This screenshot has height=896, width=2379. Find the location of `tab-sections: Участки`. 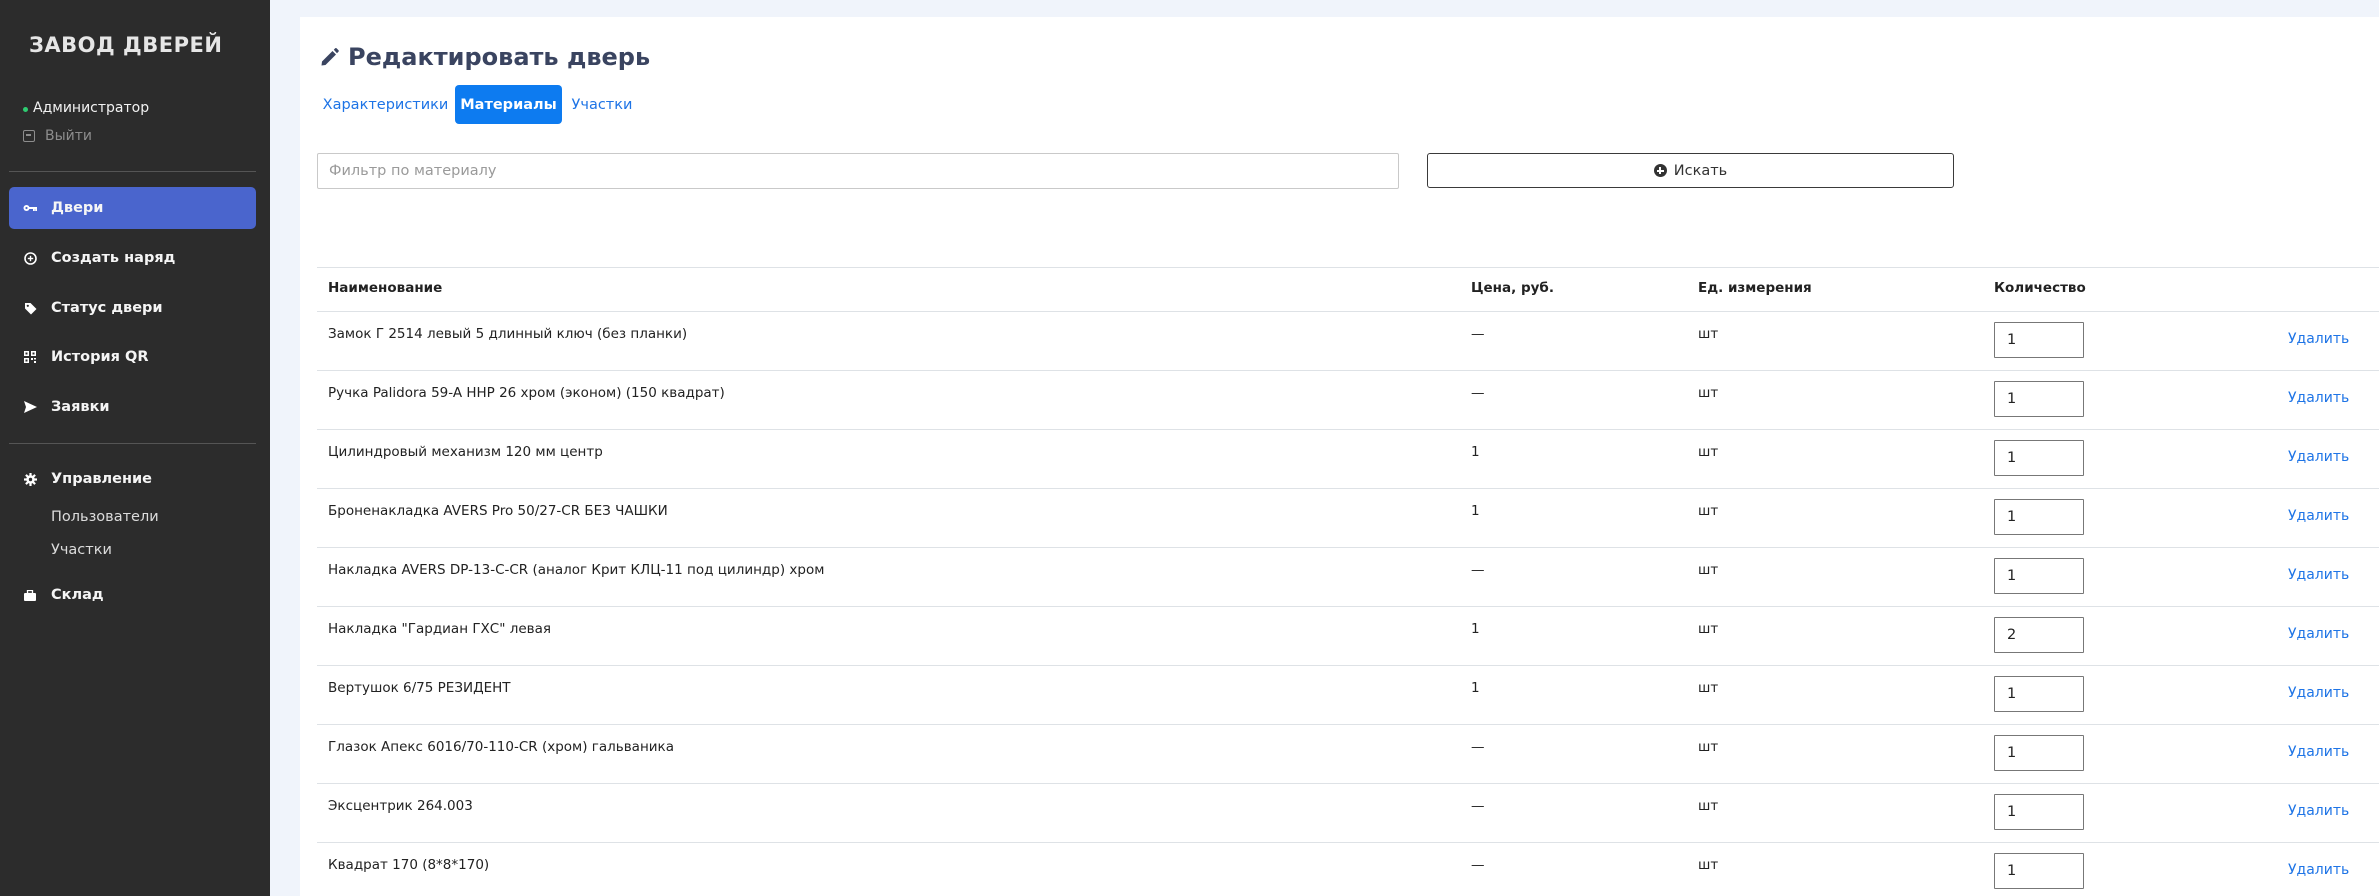

tab-sections: Участки is located at coordinates (602, 104).